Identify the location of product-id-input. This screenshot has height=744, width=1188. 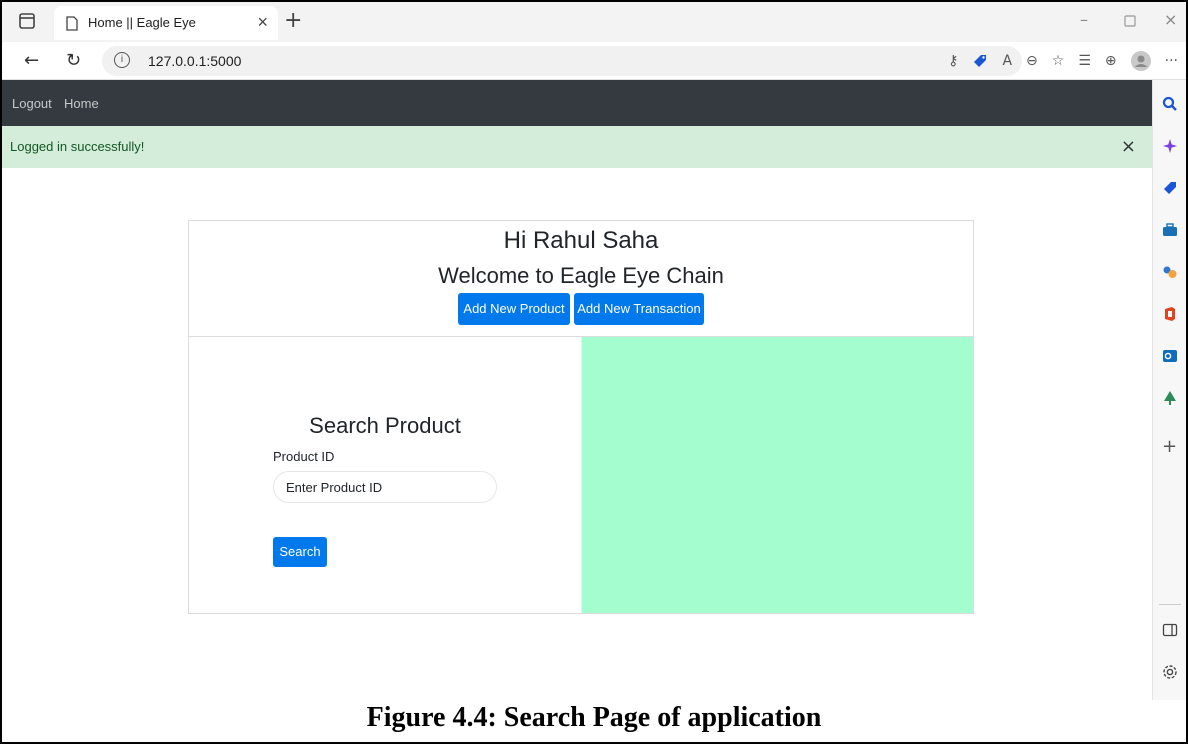
(385, 487).